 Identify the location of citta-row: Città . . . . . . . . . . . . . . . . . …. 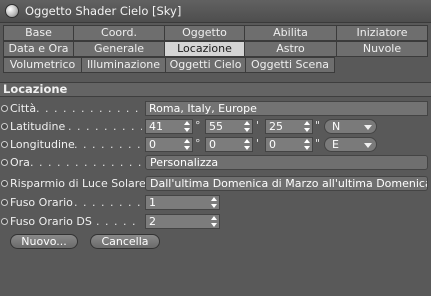
(215, 109).